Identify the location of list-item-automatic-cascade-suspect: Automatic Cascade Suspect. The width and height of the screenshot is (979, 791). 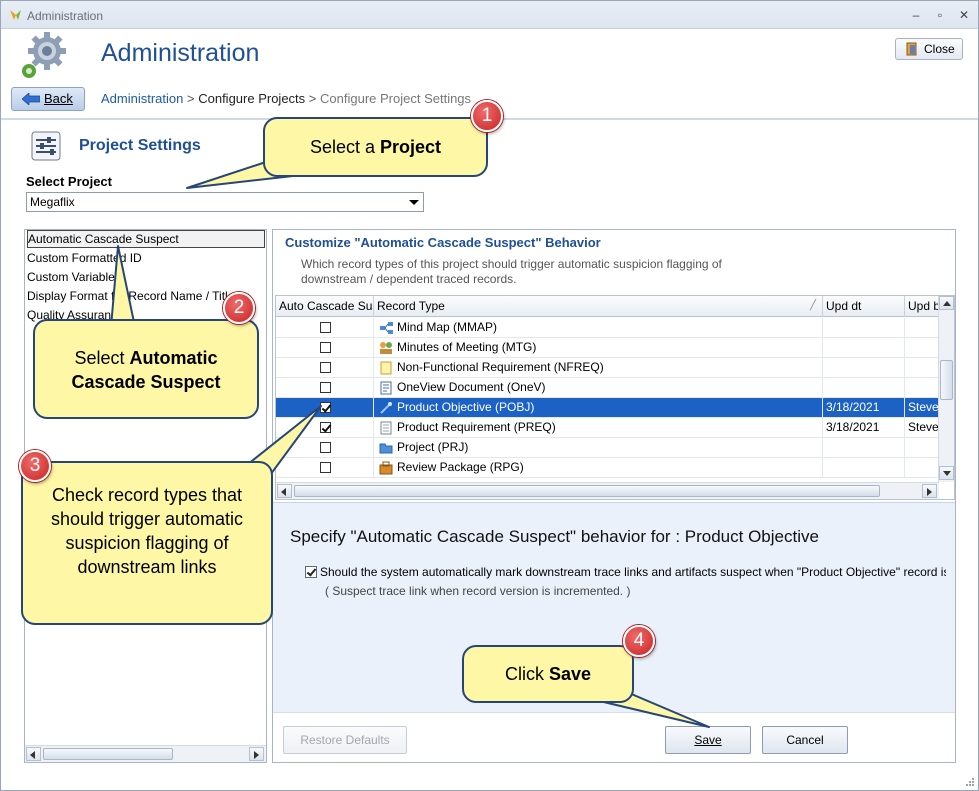
(146, 239).